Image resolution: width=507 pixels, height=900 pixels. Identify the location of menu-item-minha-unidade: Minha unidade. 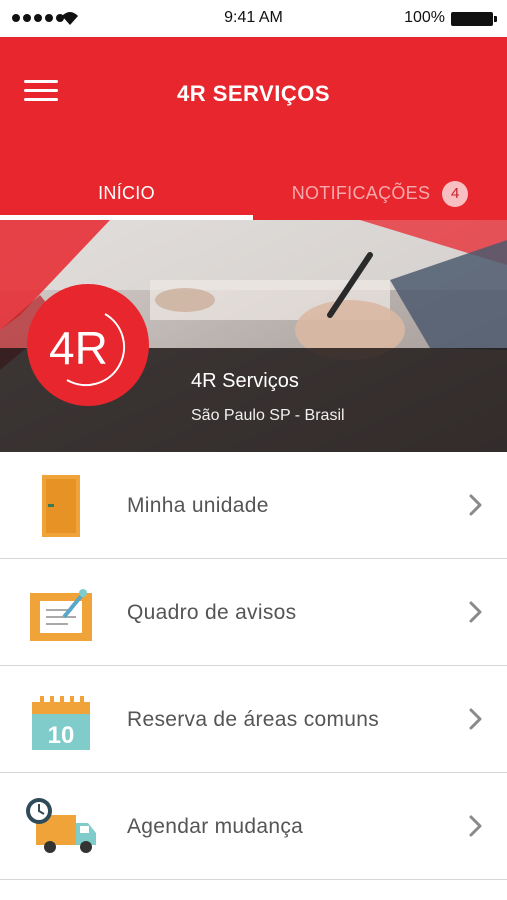
(253, 505).